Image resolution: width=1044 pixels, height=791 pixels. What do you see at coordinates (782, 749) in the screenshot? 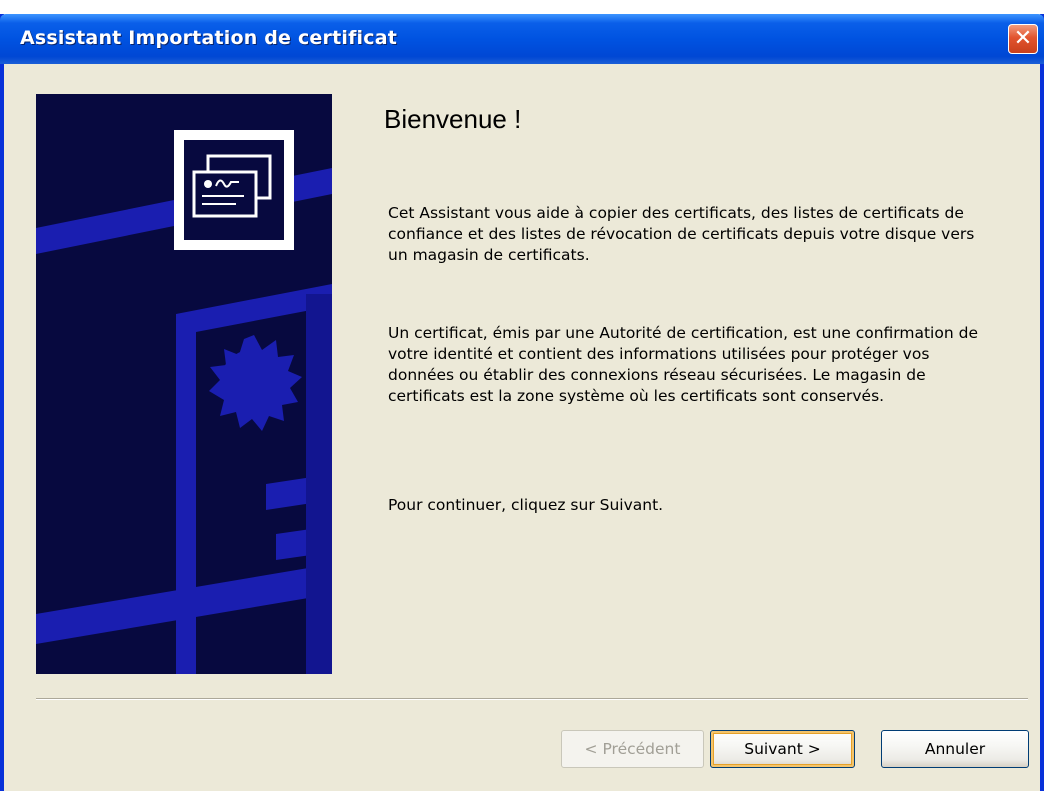
I see `next-button: Suivant >` at bounding box center [782, 749].